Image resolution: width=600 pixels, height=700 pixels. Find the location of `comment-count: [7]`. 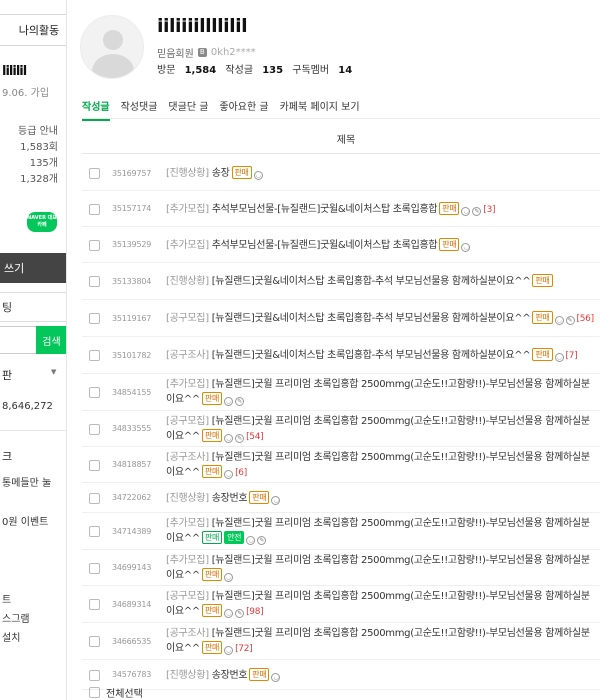

comment-count: [7] is located at coordinates (572, 356).